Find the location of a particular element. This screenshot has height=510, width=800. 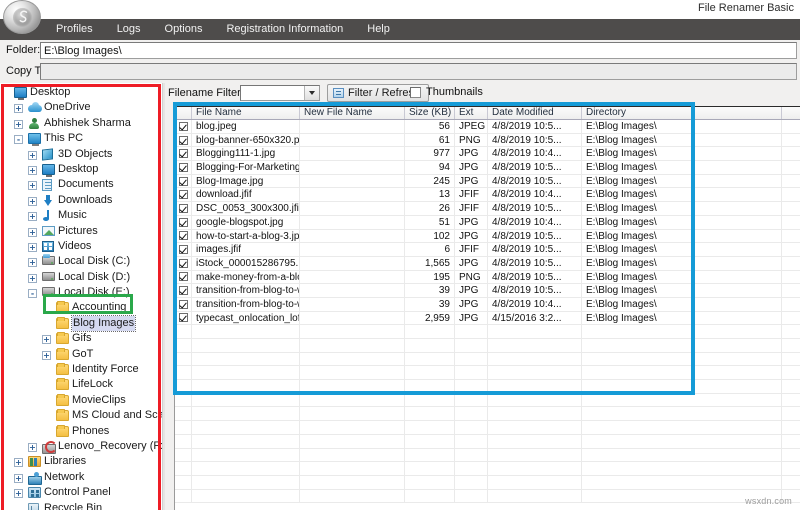

filename-filter-input is located at coordinates (280, 93).